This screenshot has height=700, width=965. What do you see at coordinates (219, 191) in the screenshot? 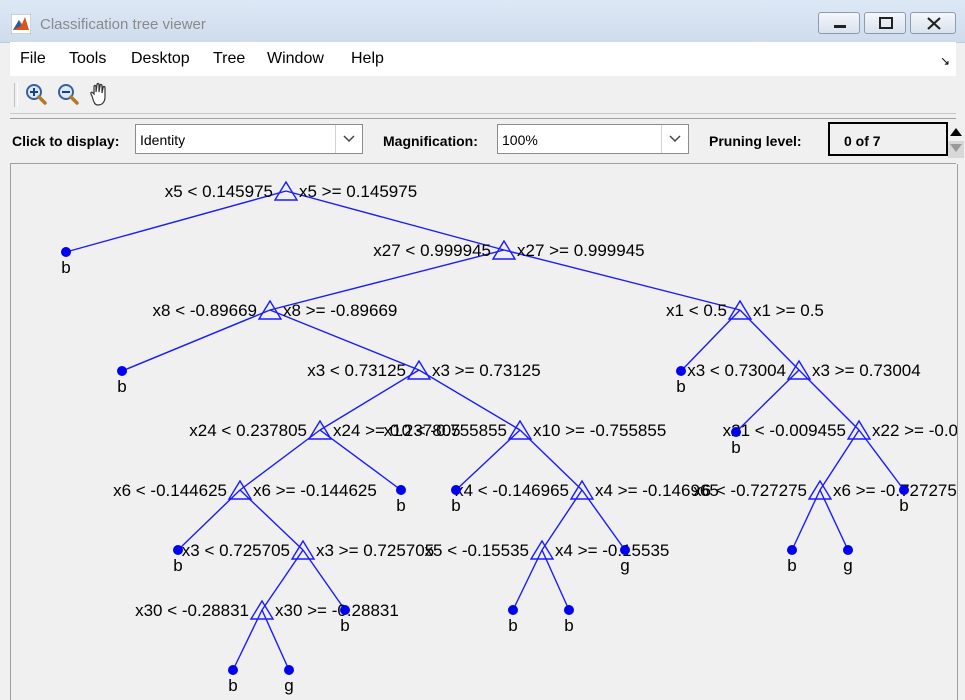
I see `branch-left-rule: x5 < 0.145975` at bounding box center [219, 191].